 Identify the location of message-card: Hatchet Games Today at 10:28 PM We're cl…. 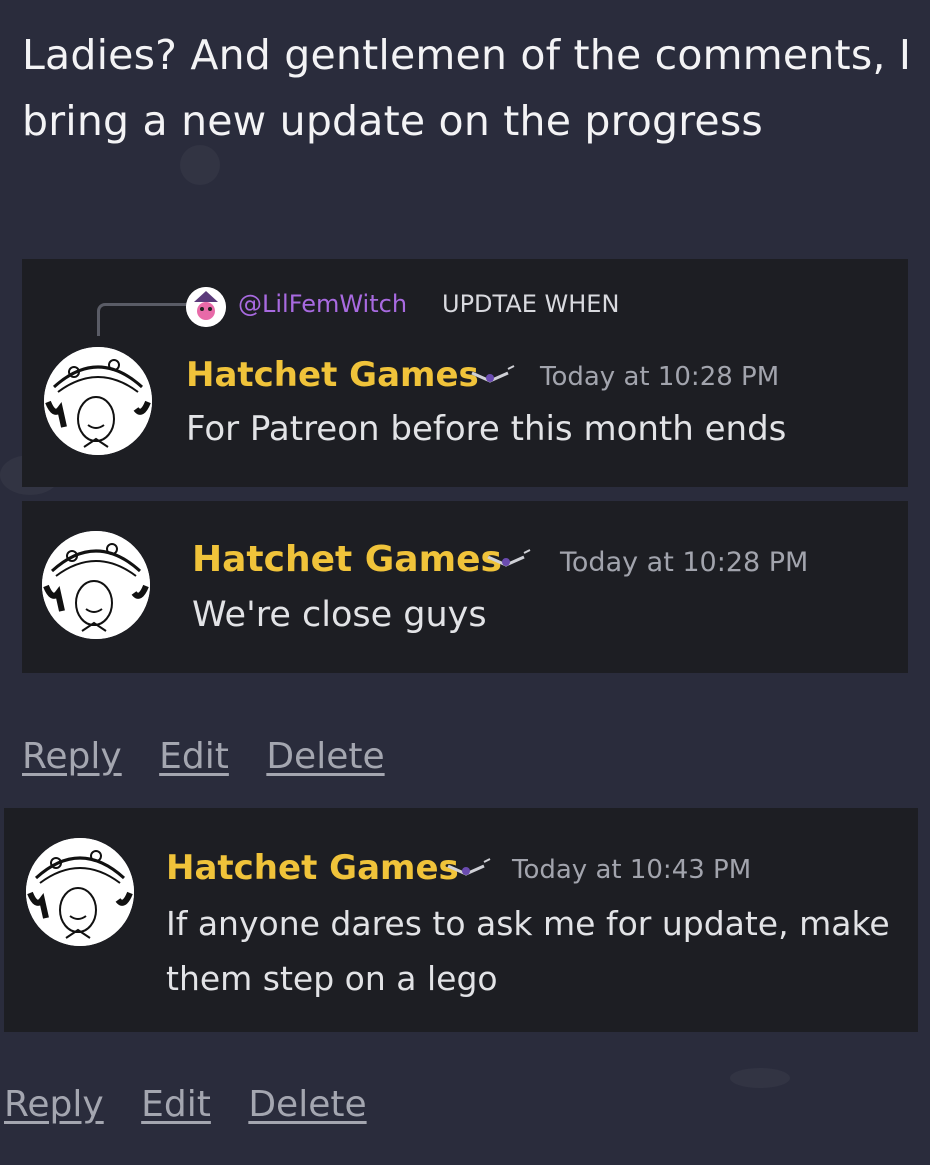
(465, 587).